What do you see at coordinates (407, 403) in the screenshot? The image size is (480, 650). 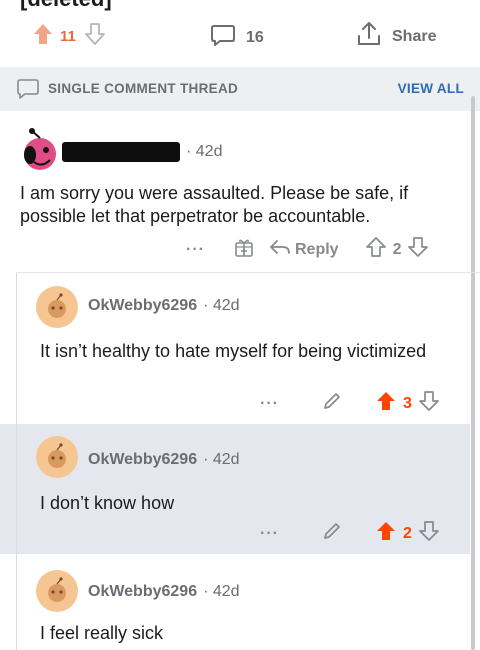 I see `comment-score: 3` at bounding box center [407, 403].